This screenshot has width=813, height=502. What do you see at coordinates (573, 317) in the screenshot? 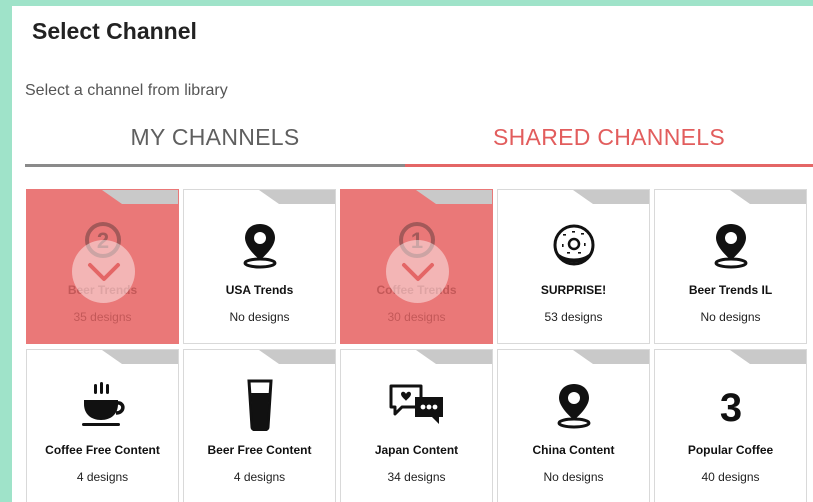
I see `channel-design-count: 53 designs` at bounding box center [573, 317].